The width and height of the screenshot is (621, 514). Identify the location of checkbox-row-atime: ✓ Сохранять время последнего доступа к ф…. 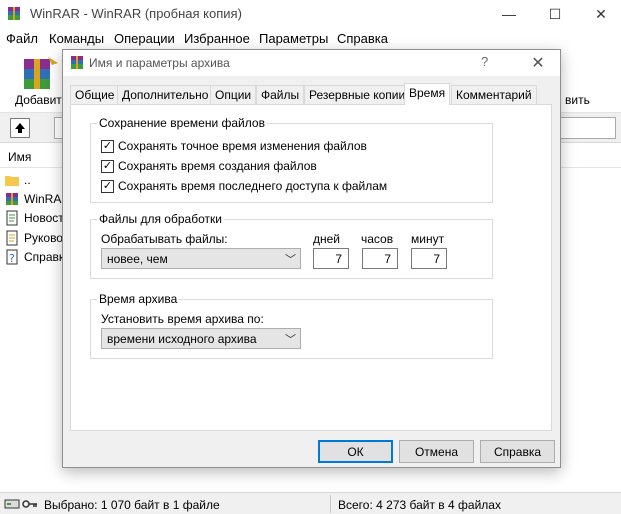
(244, 186).